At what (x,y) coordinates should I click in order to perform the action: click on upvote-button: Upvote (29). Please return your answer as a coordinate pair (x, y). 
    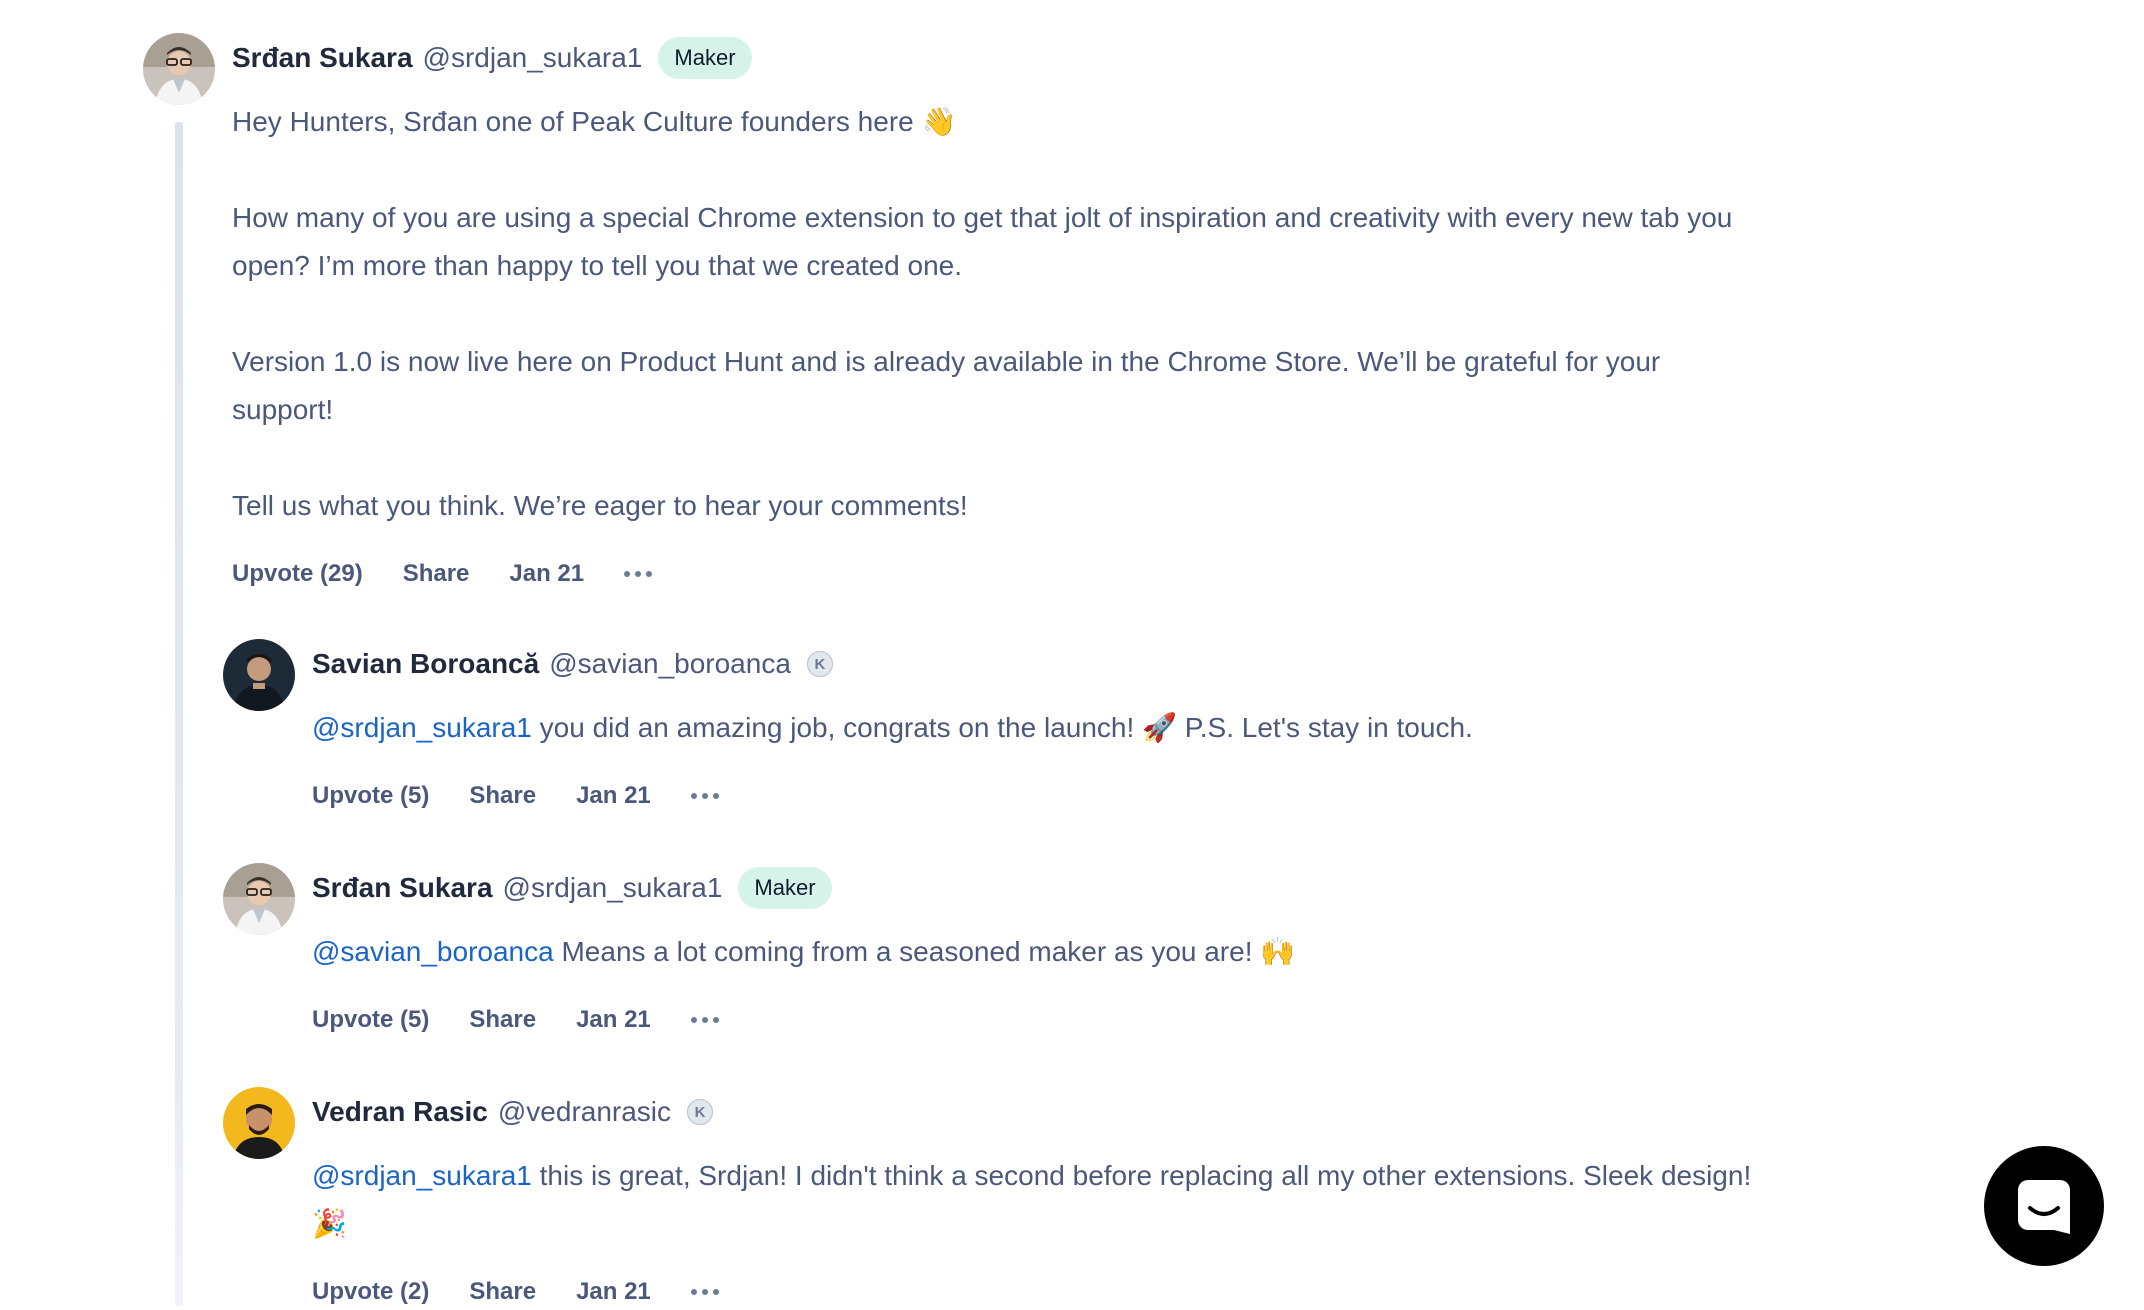
    Looking at the image, I should click on (297, 574).